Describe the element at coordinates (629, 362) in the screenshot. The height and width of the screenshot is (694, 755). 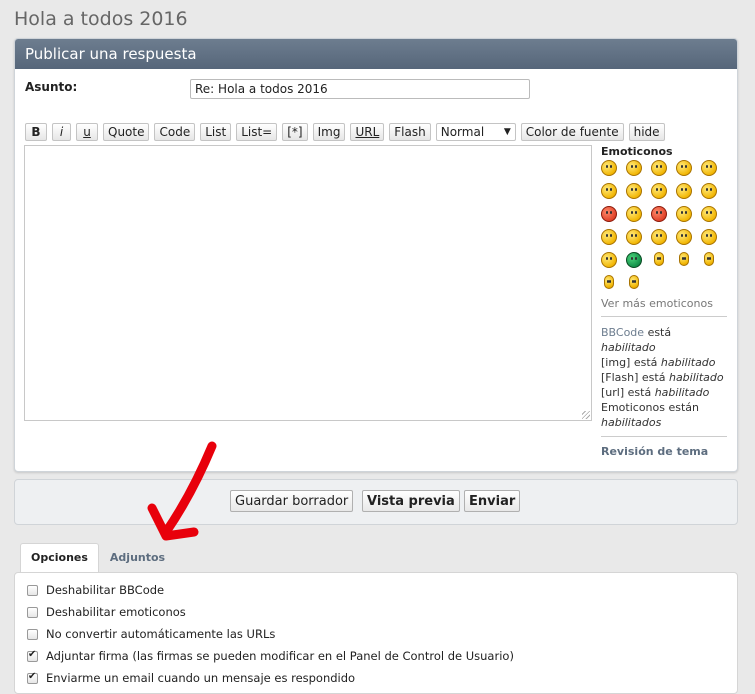
I see `img-status-line: [img] está` at that location.